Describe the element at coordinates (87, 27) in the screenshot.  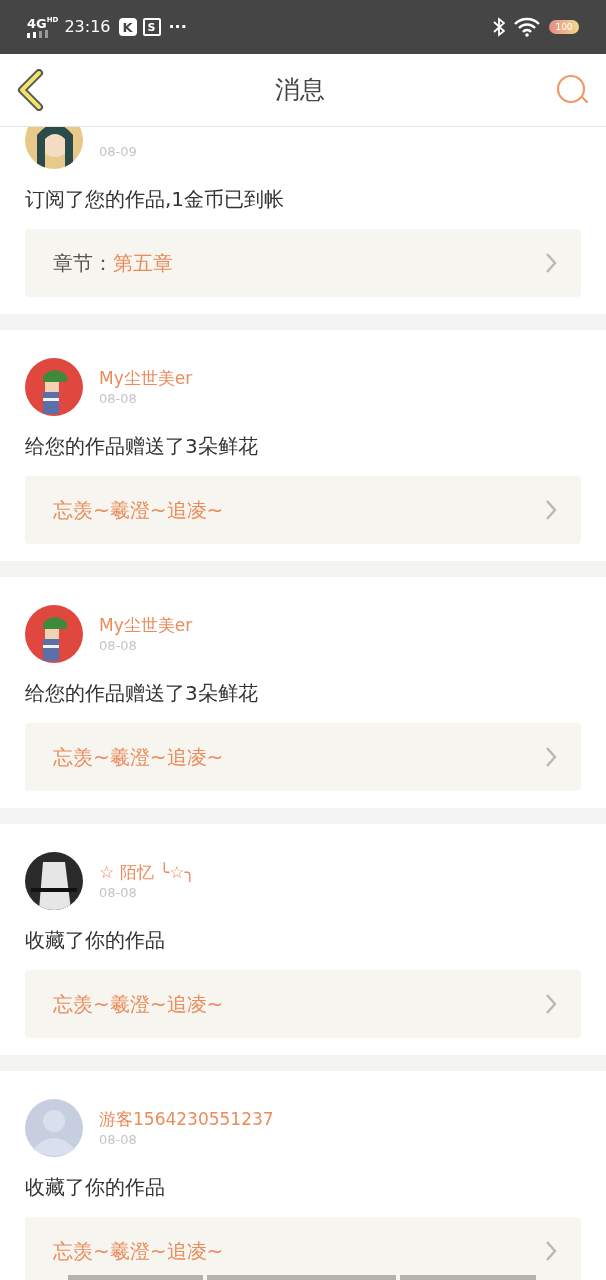
I see `clock: 23:16` at that location.